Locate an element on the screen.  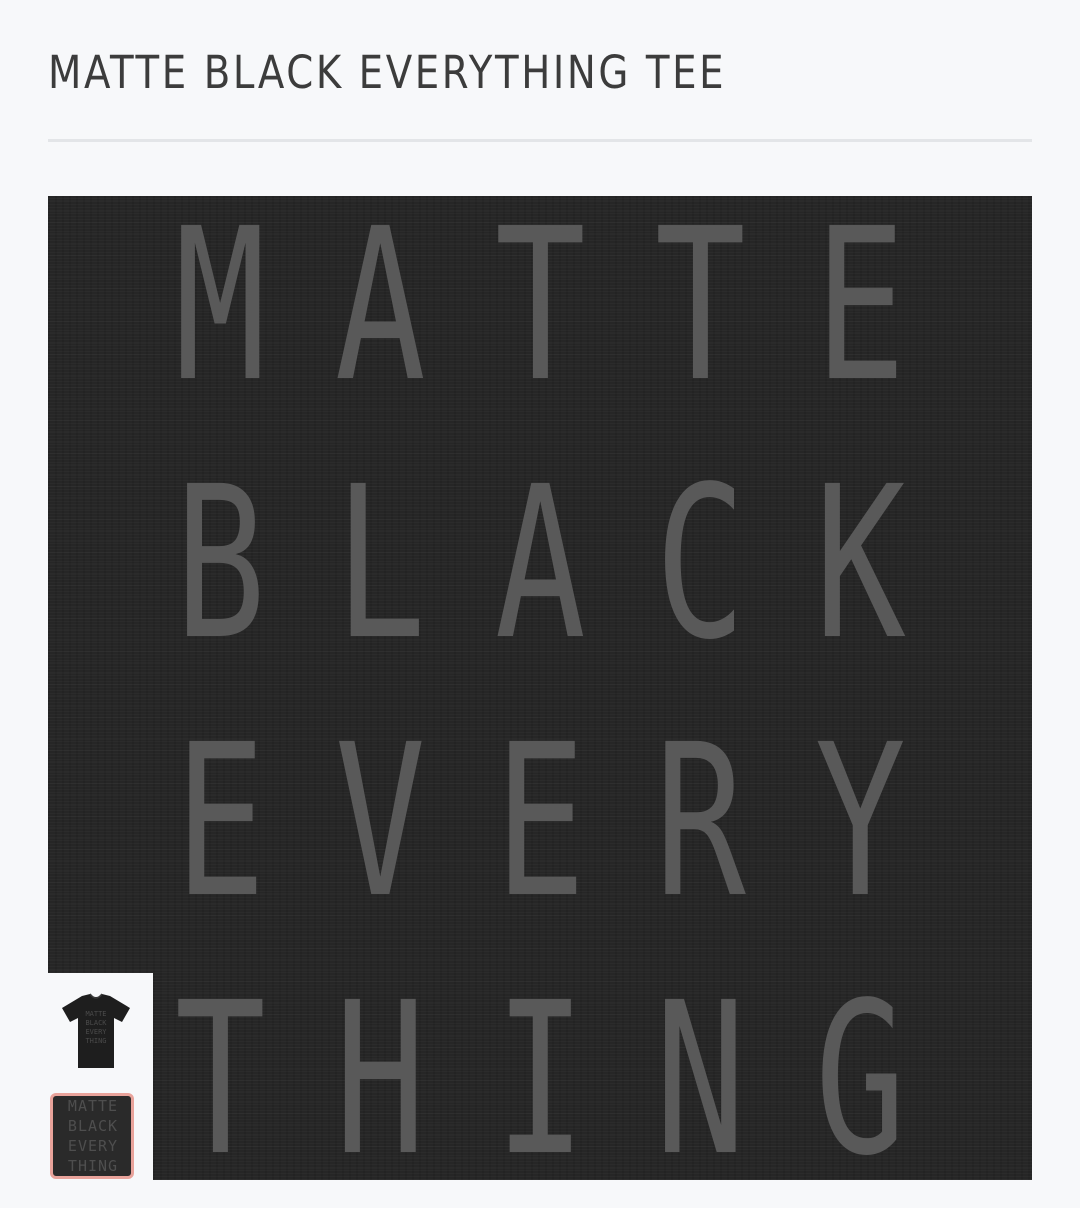
print-letter: B is located at coordinates (220, 563).